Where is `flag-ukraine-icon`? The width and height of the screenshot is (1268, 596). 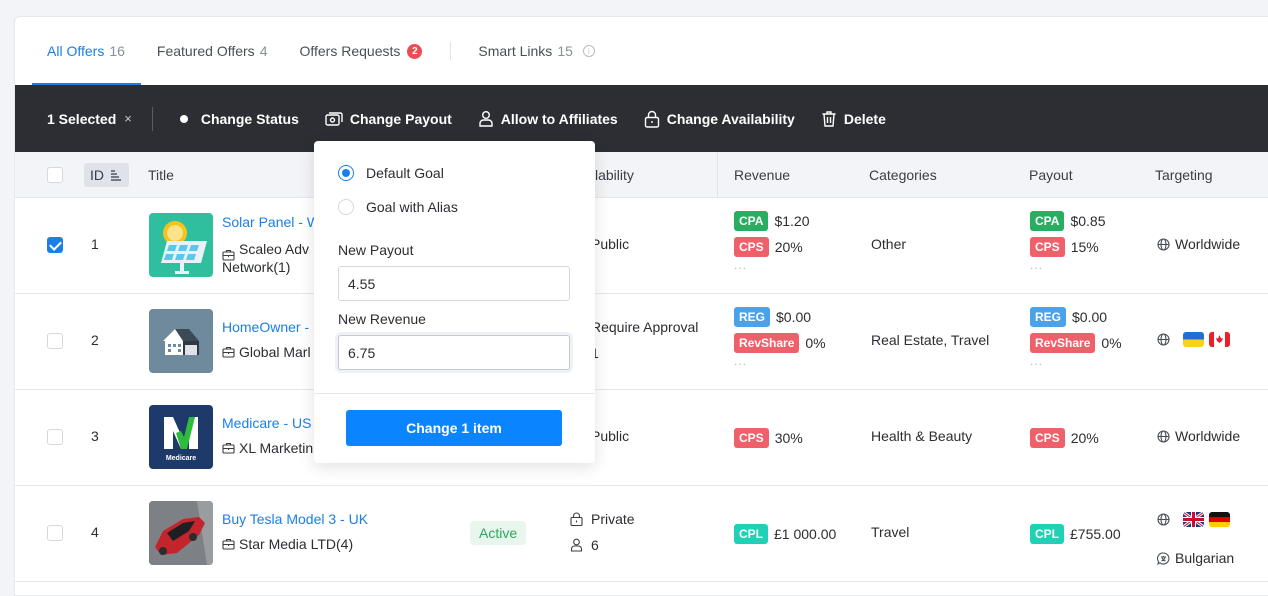 flag-ukraine-icon is located at coordinates (1193, 339).